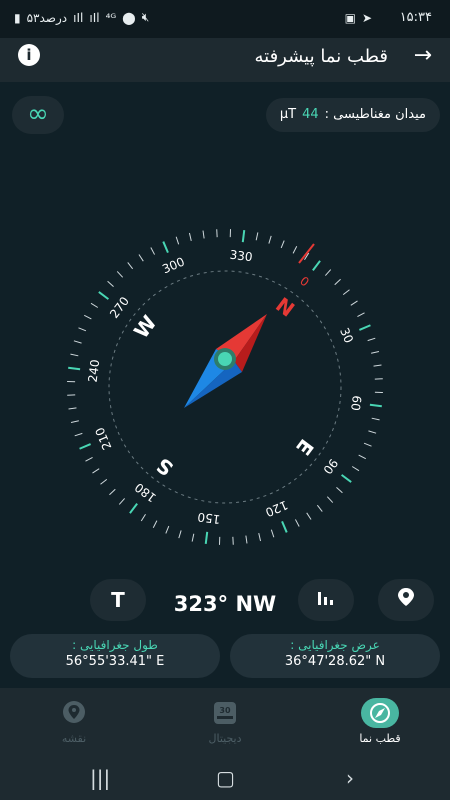 This screenshot has width=450, height=800. Describe the element at coordinates (165, 467) in the screenshot. I see `cardinal-S: S` at that location.